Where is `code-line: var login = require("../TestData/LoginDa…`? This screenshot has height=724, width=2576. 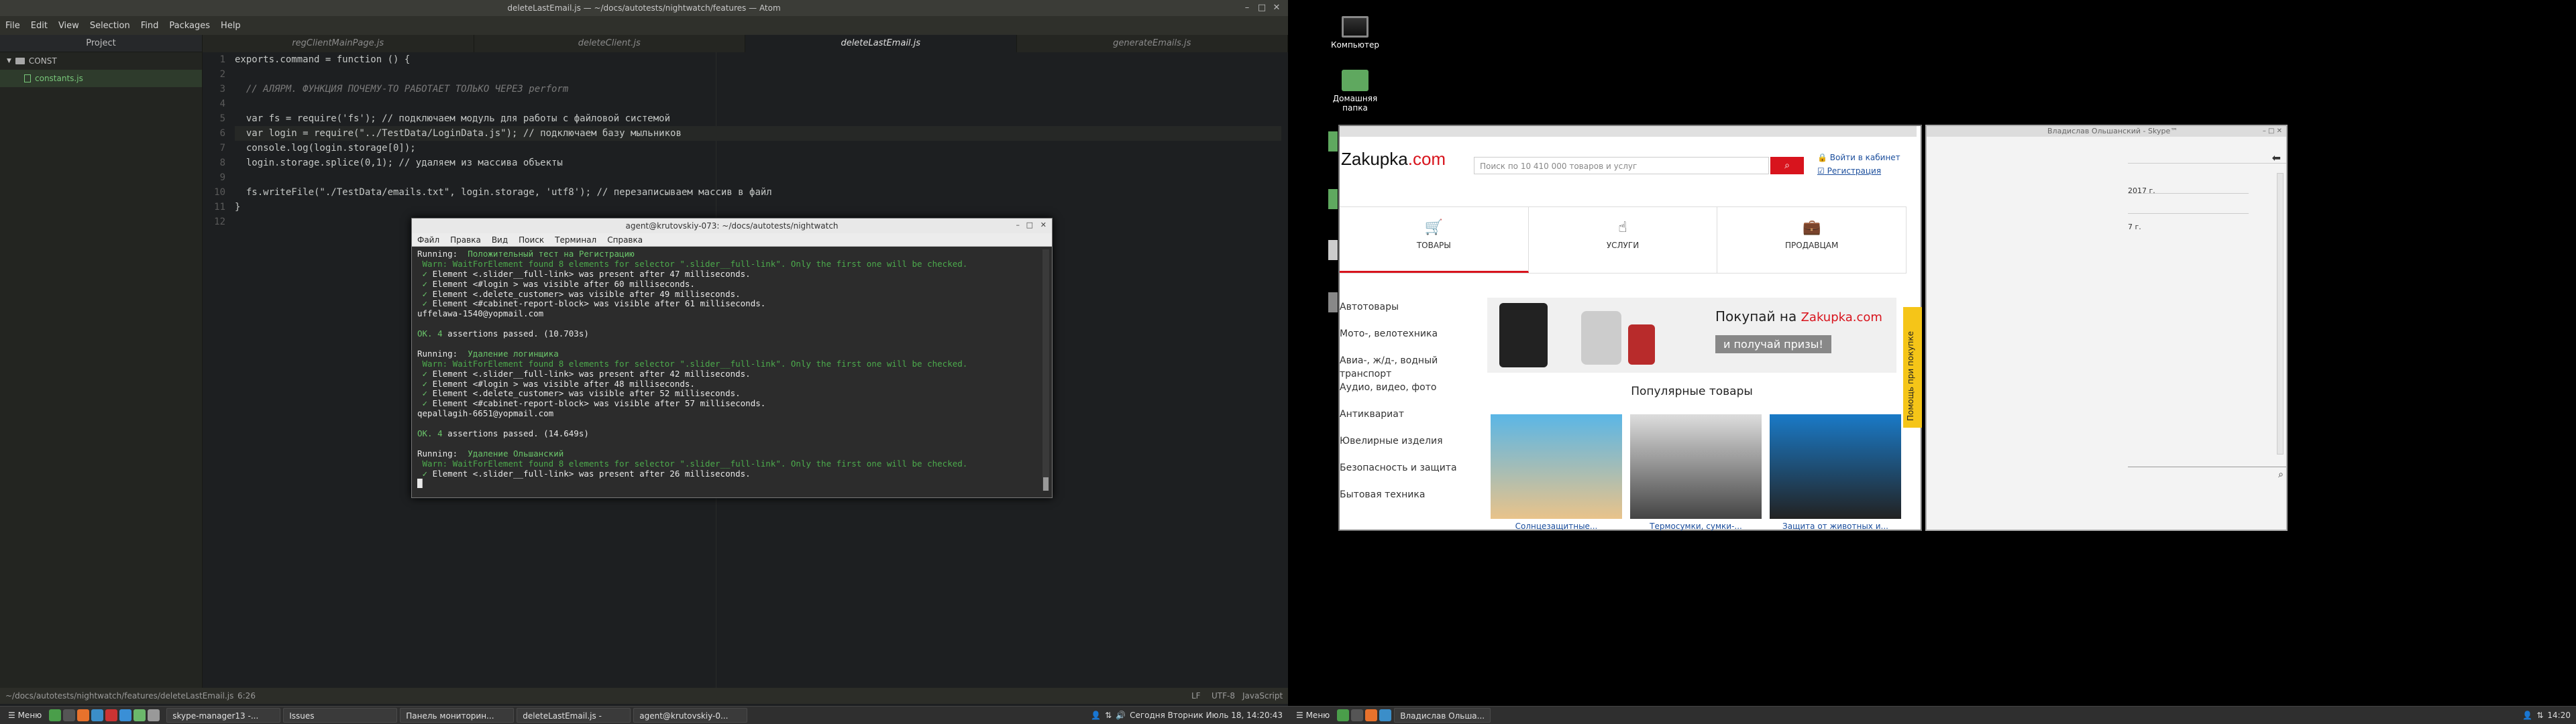
code-line: var login = require("../TestData/LoginDa… is located at coordinates (758, 133).